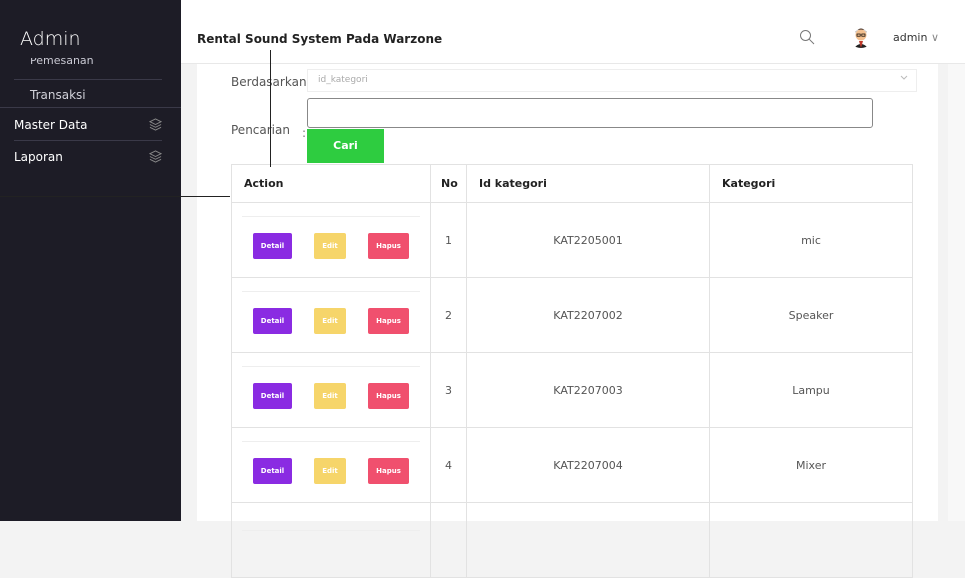  Describe the element at coordinates (62, 63) in the screenshot. I see `sidebar-item-pemesanan: Pemesanan` at that location.